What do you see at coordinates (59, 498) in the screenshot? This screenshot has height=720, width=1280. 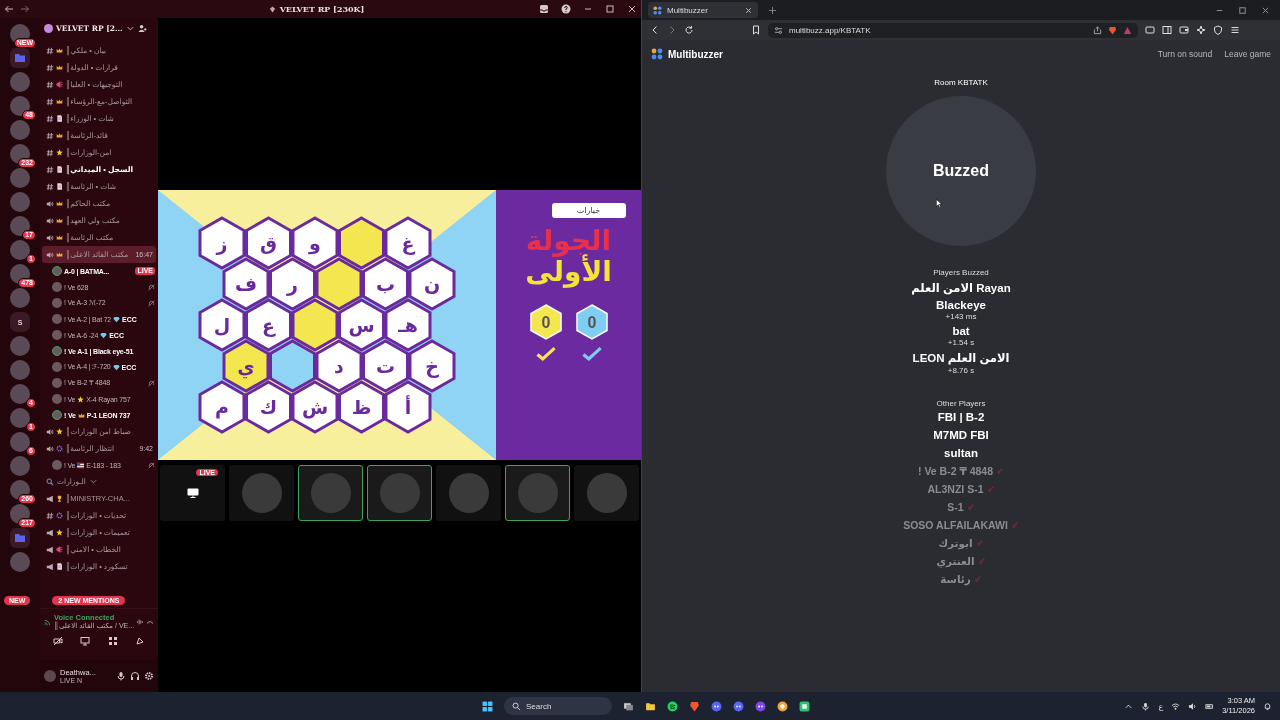 I see `trophy-icon` at bounding box center [59, 498].